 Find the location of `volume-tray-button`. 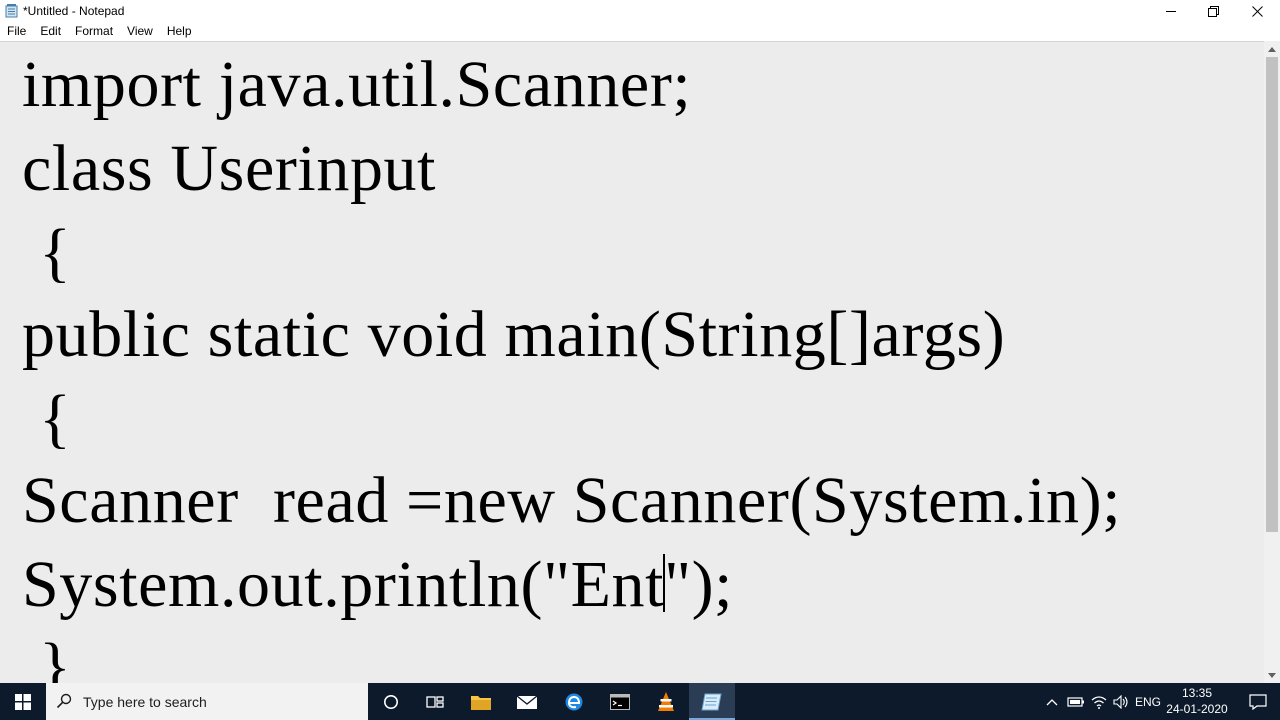

volume-tray-button is located at coordinates (1121, 701).